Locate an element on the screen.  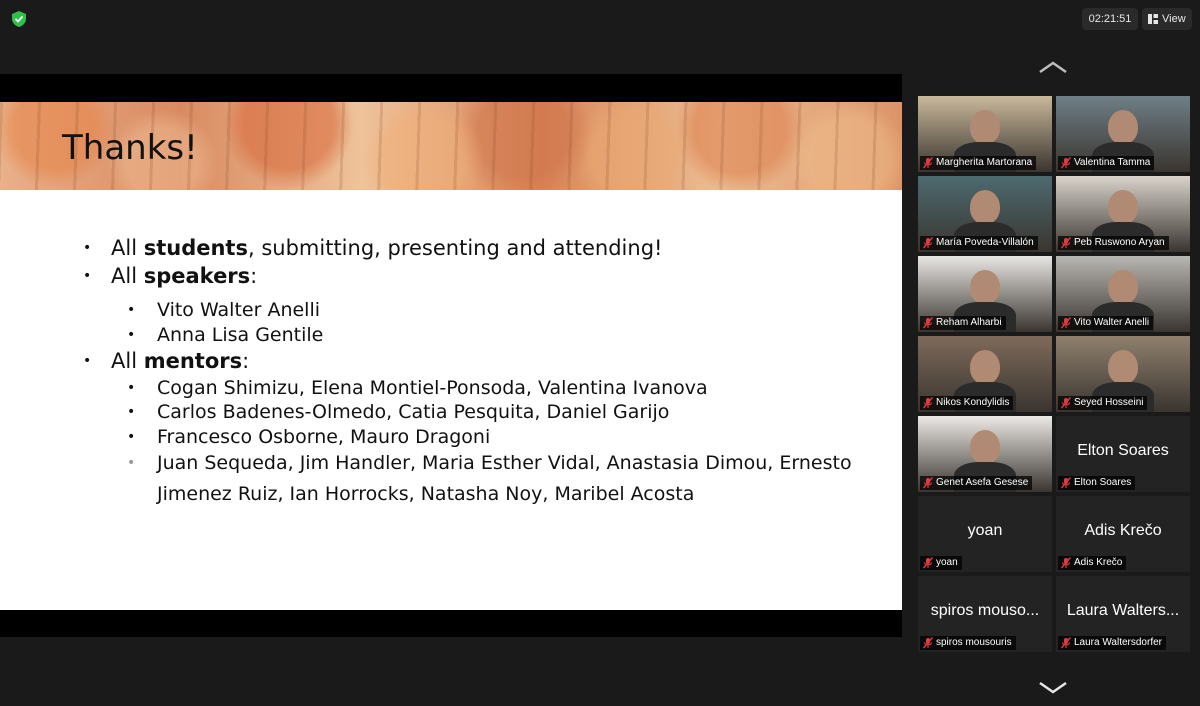
participant-tile: Elton Soares Elton Soares is located at coordinates (1123, 454).